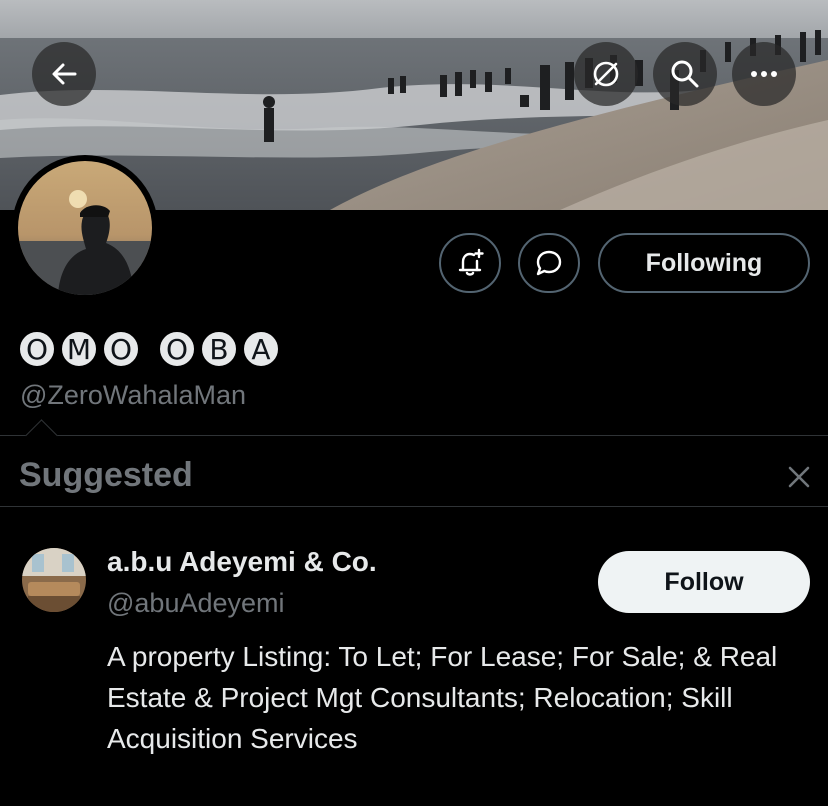  I want to click on profile-avatar, so click(85, 228).